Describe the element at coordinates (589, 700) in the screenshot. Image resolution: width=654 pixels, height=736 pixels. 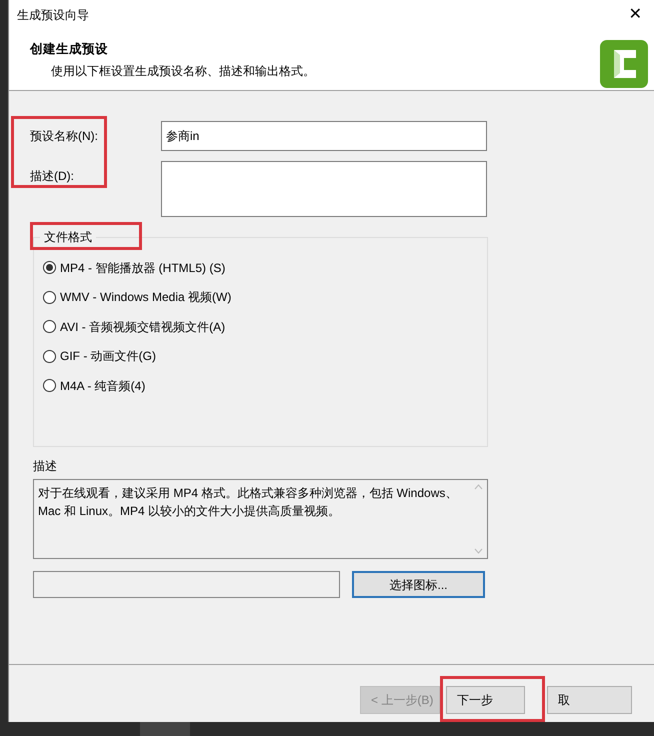
I see `wizard-button: 取` at that location.